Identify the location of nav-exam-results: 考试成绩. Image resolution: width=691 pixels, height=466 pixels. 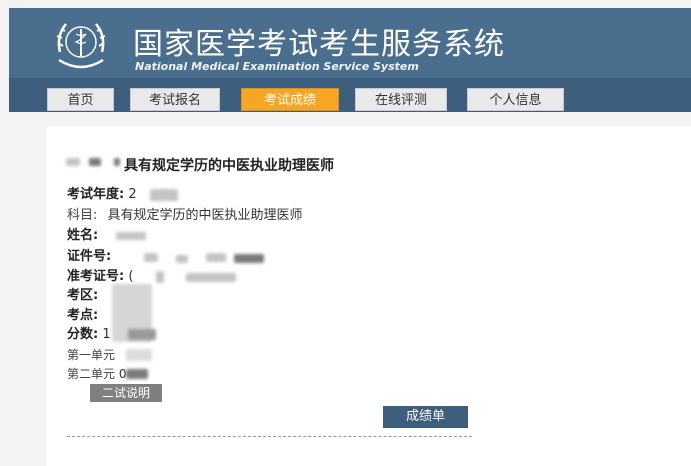
(290, 99).